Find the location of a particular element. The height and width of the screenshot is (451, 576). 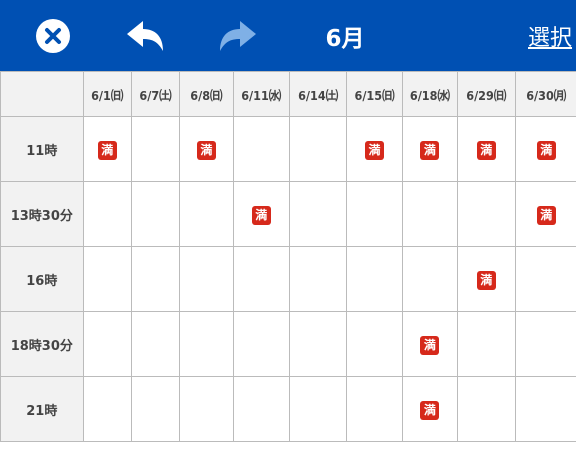

close-button is located at coordinates (53, 35).